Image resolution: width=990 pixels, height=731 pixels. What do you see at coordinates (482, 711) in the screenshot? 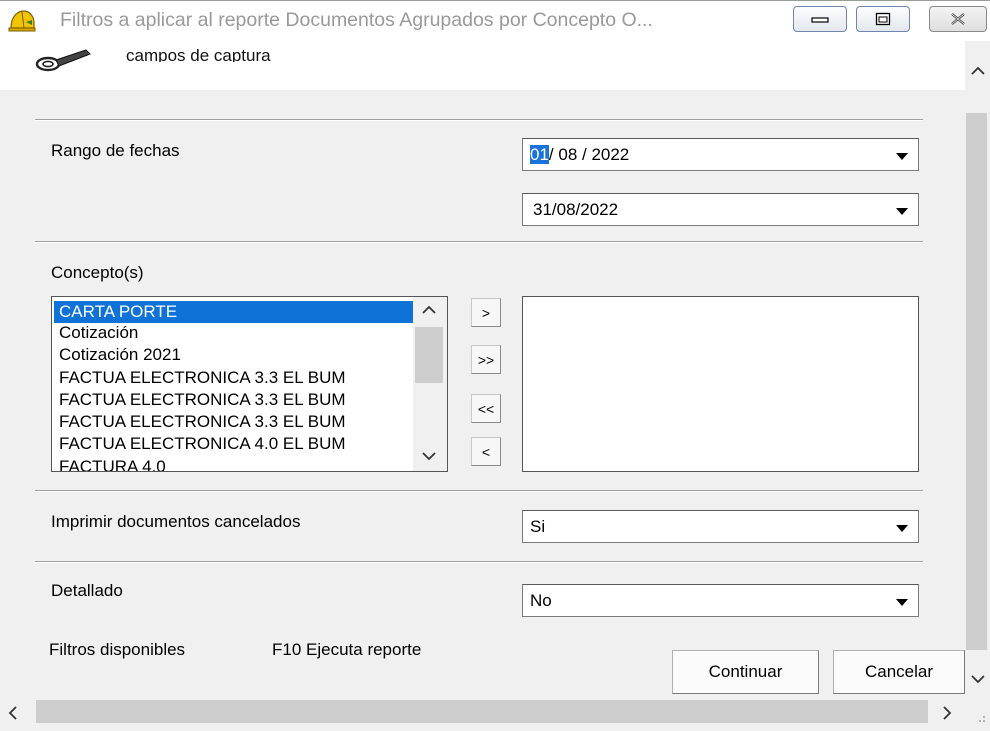
I see `window-horizontal-scrollbar-thumb` at bounding box center [482, 711].